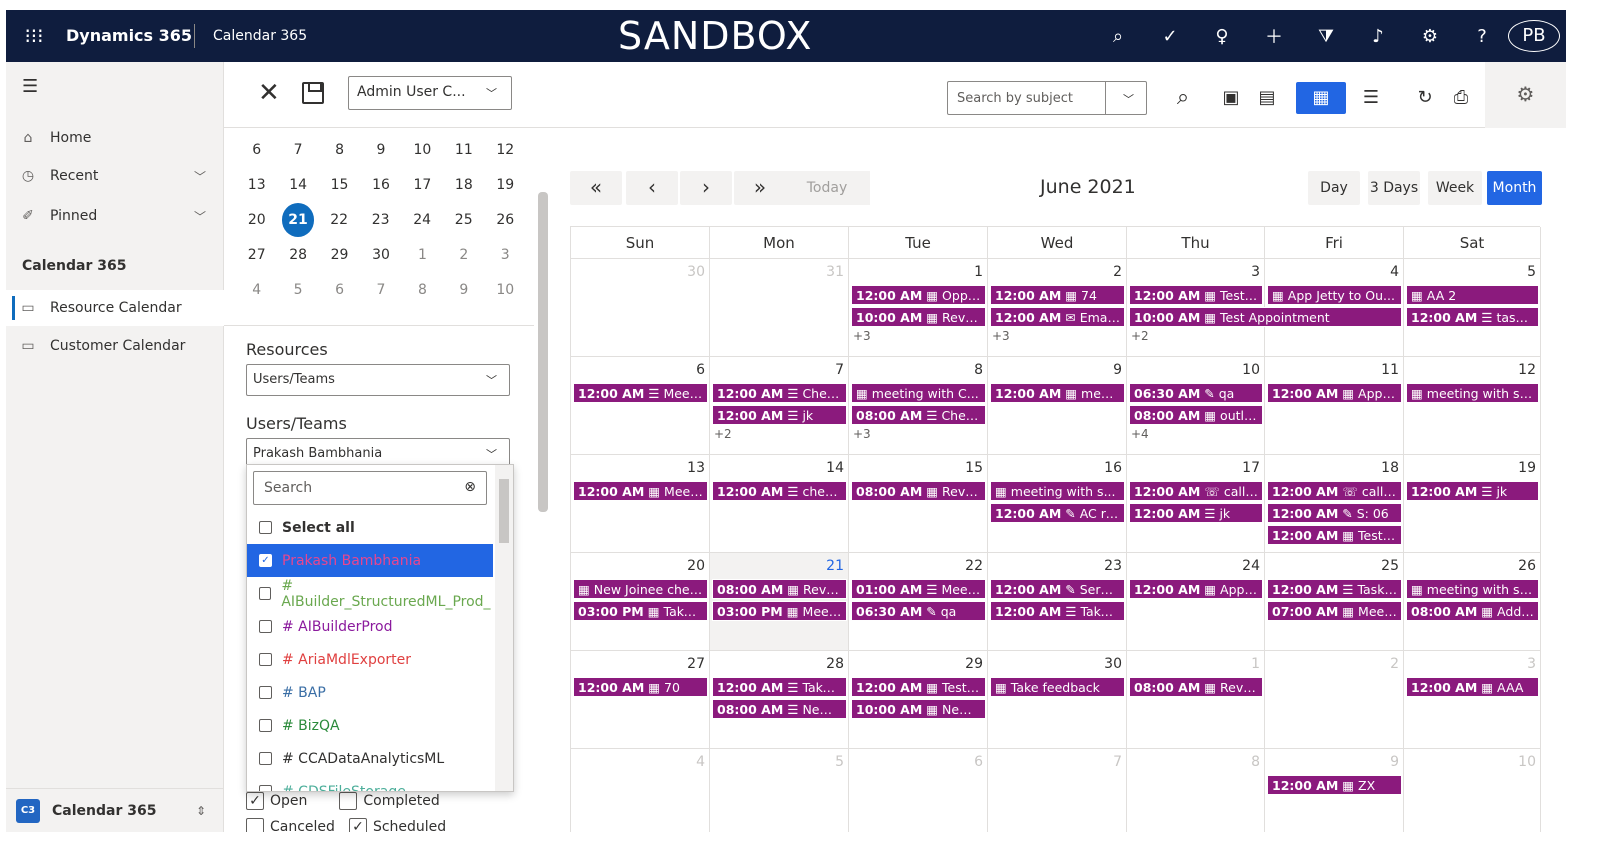 The height and width of the screenshot is (858, 1600). I want to click on mini-calendar-day: 28, so click(297, 255).